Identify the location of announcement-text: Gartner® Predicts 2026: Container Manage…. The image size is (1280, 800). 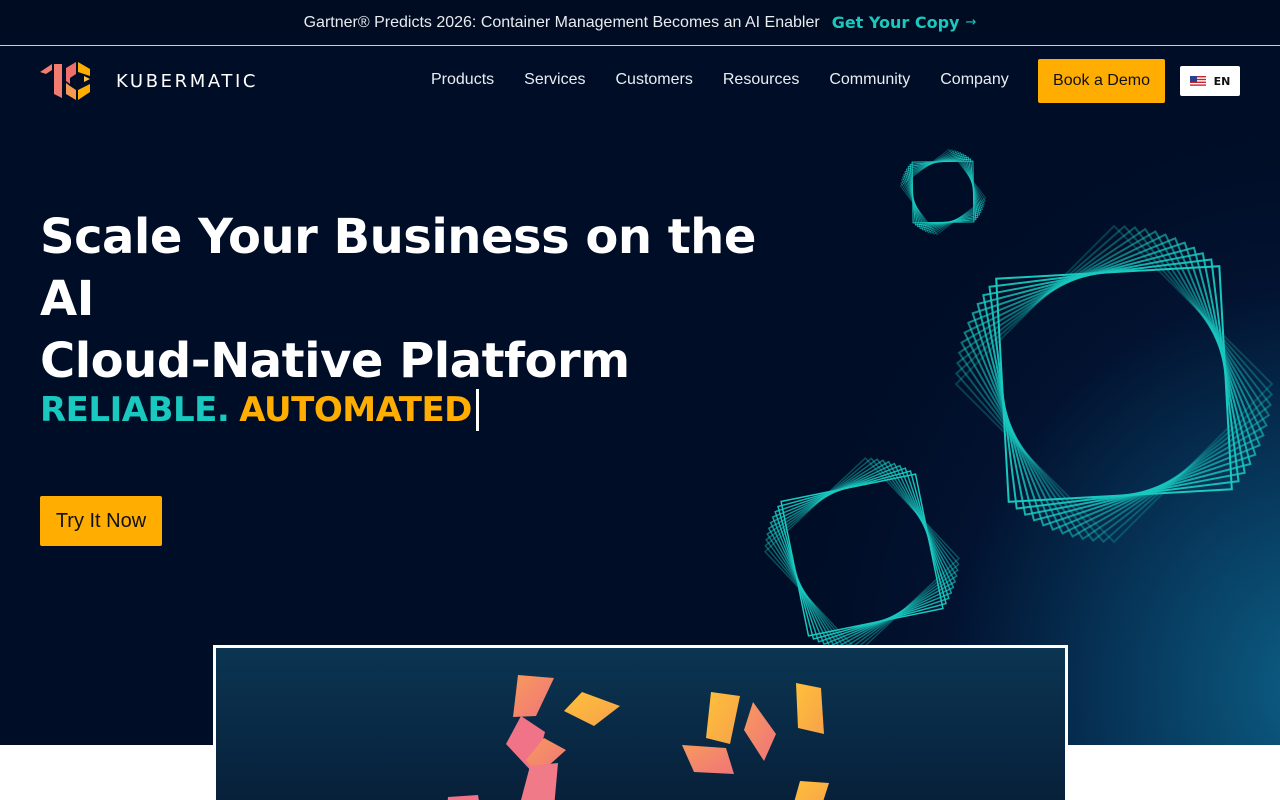
(561, 22).